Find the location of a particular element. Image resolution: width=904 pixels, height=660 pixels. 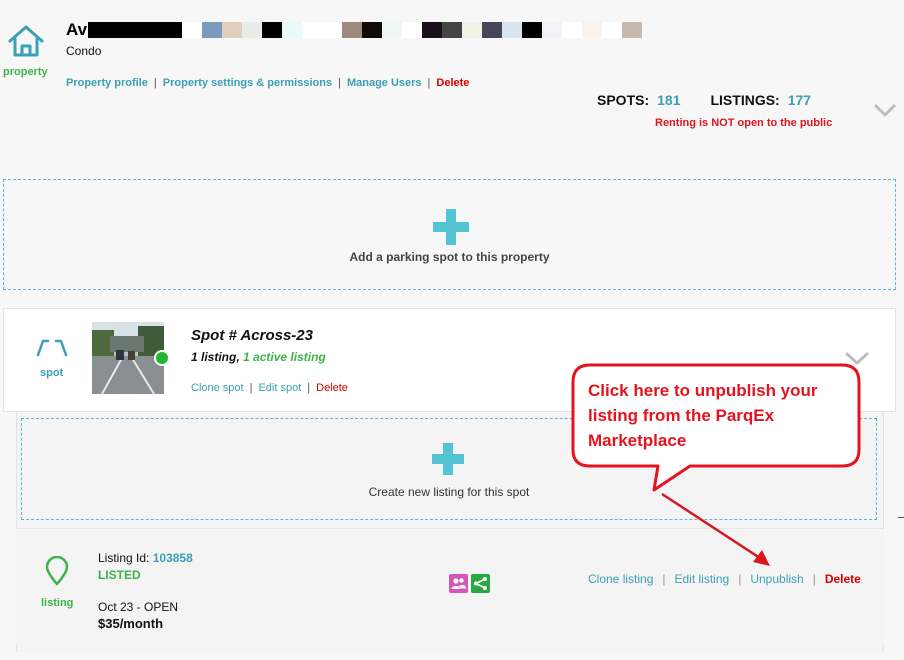

parking-spot-icon is located at coordinates (52, 348).